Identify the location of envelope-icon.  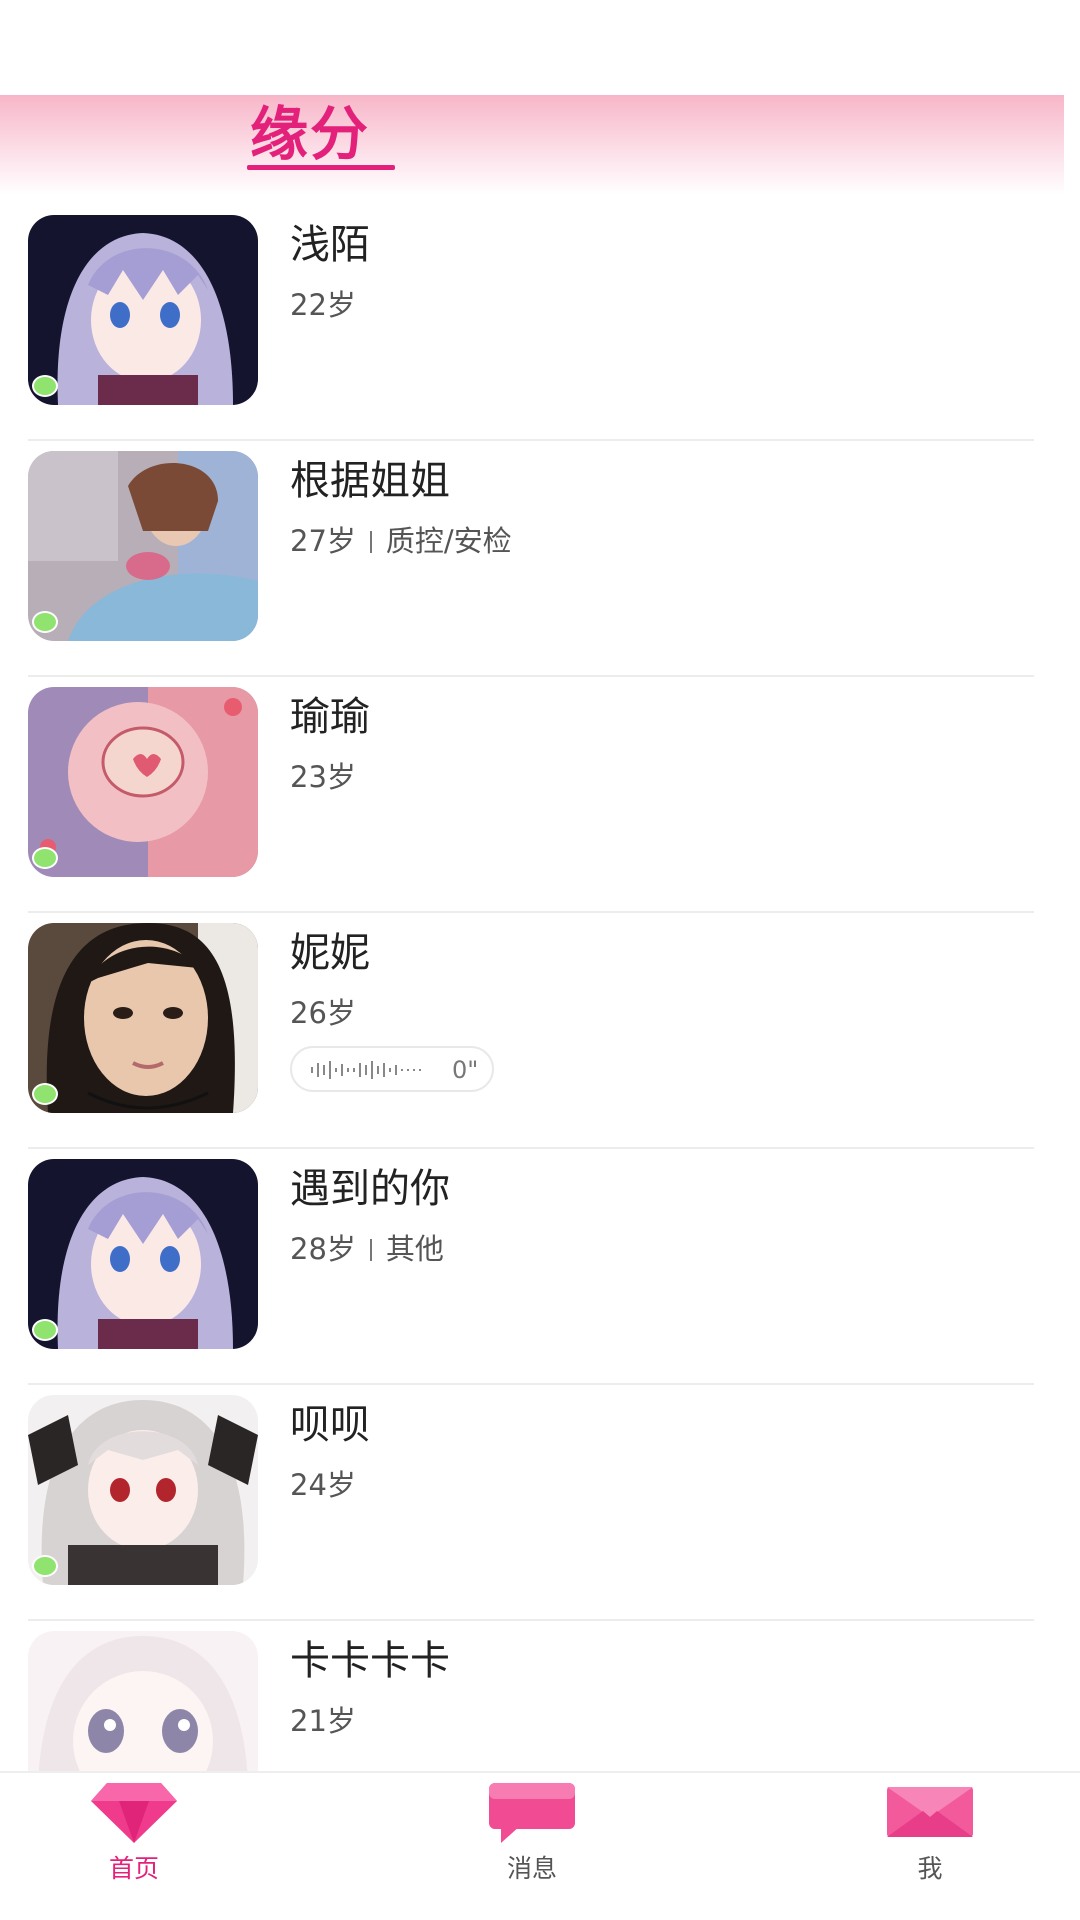
(930, 1812).